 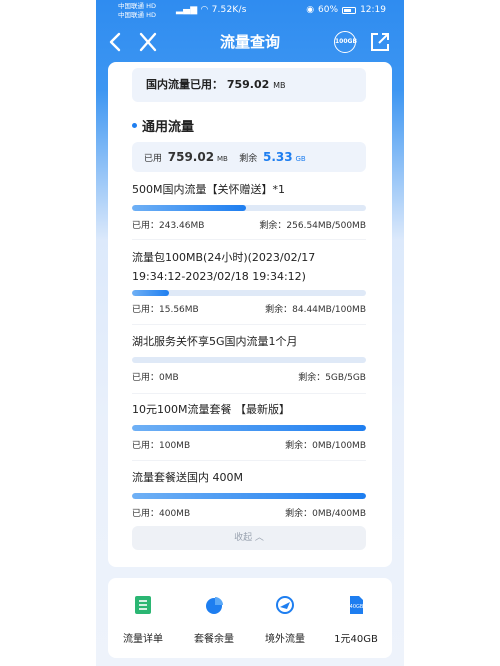 What do you see at coordinates (373, 10) in the screenshot?
I see `clock: 12:19` at bounding box center [373, 10].